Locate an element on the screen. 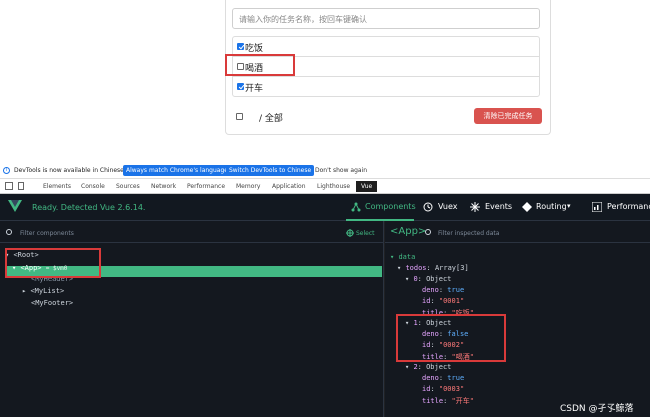  prop-id: id: "0001" is located at coordinates (443, 301).